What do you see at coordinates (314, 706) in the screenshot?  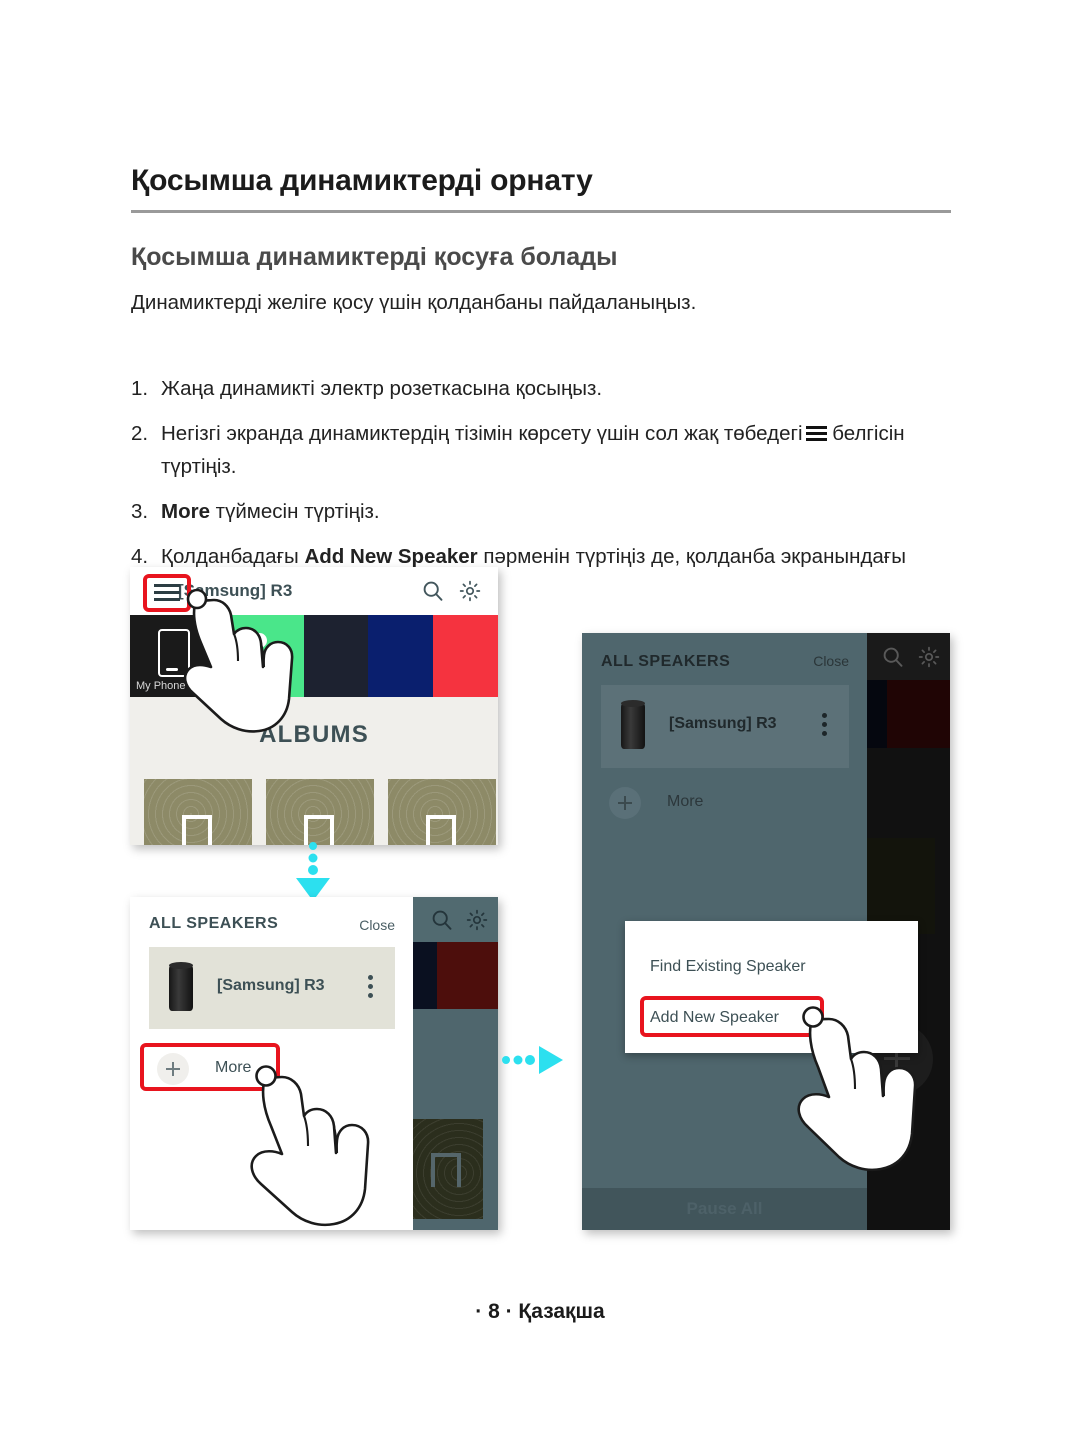 I see `mockup-home-screen: [Samsung] R3 My Phone ALBUMS` at bounding box center [314, 706].